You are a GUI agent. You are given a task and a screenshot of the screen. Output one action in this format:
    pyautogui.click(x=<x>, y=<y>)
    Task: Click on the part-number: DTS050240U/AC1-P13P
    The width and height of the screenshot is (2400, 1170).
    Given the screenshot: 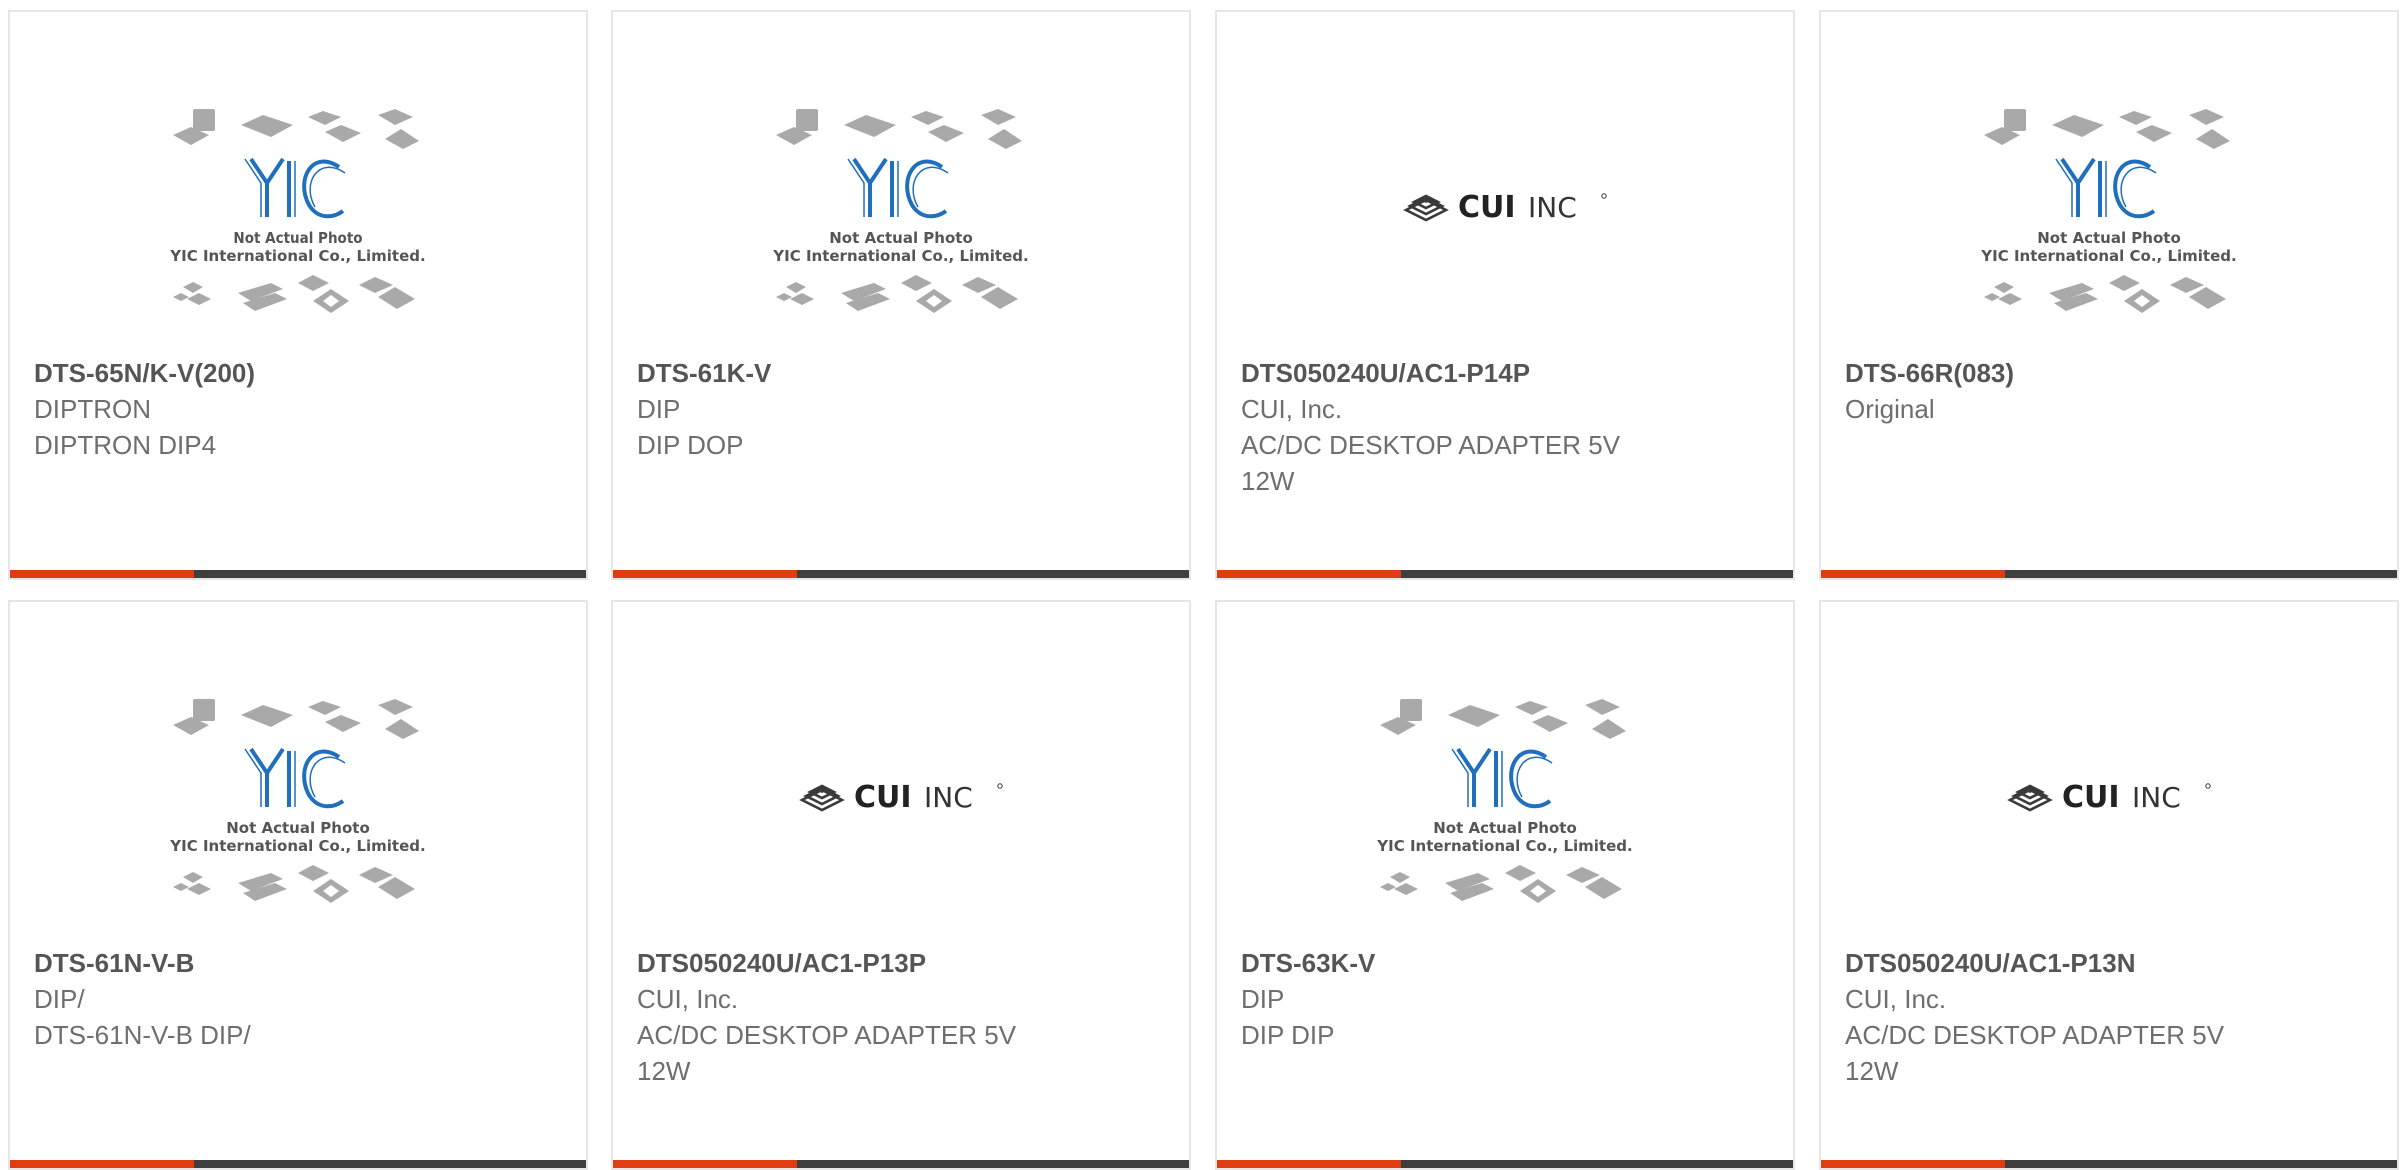 What is the action you would take?
    pyautogui.click(x=901, y=963)
    